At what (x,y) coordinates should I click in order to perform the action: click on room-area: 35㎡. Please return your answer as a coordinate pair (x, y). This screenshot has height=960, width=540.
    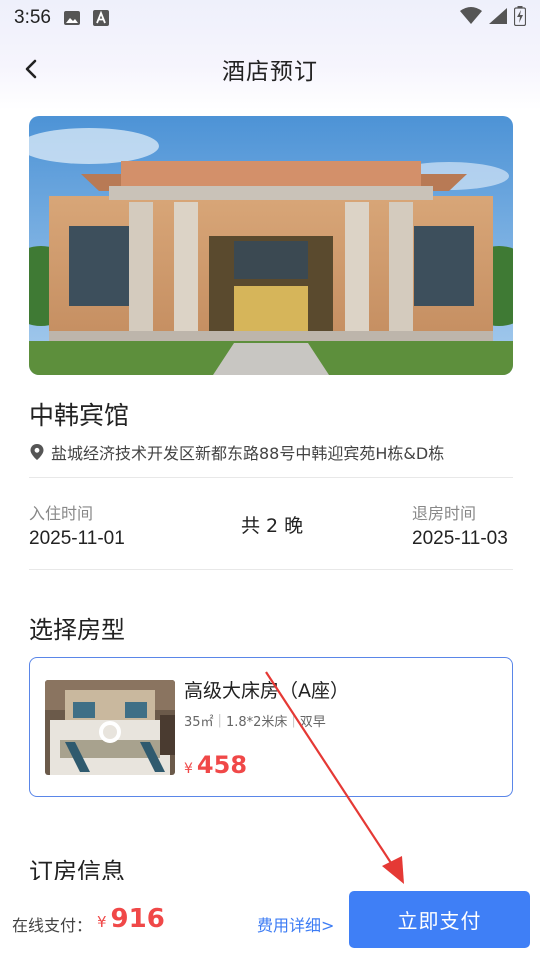
    Looking at the image, I should click on (199, 722).